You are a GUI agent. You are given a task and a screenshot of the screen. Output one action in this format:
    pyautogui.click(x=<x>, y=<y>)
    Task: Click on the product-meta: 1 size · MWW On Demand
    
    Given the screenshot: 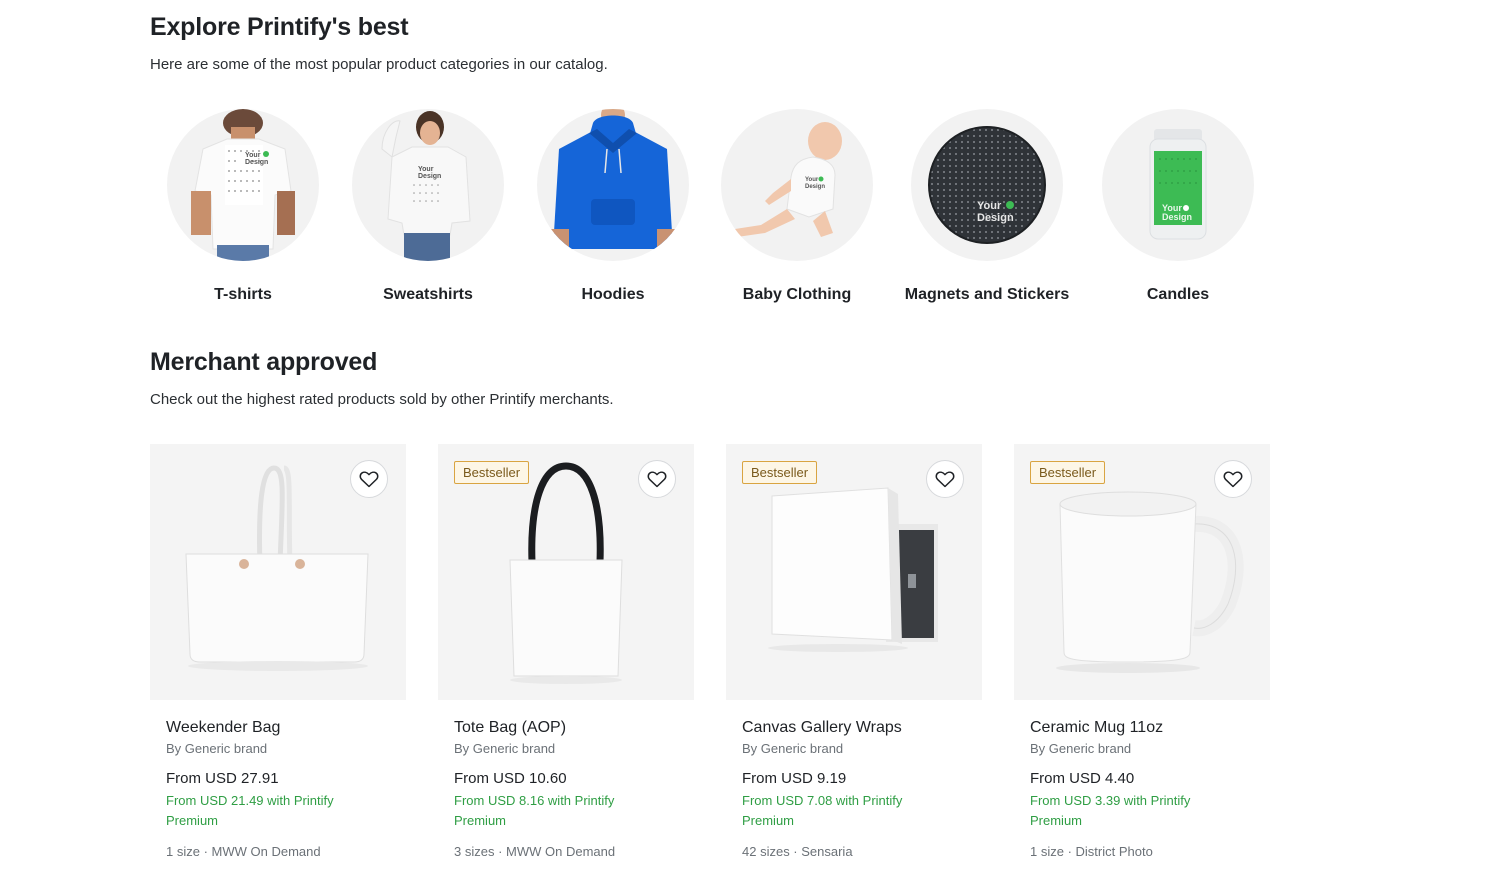 What is the action you would take?
    pyautogui.click(x=243, y=851)
    